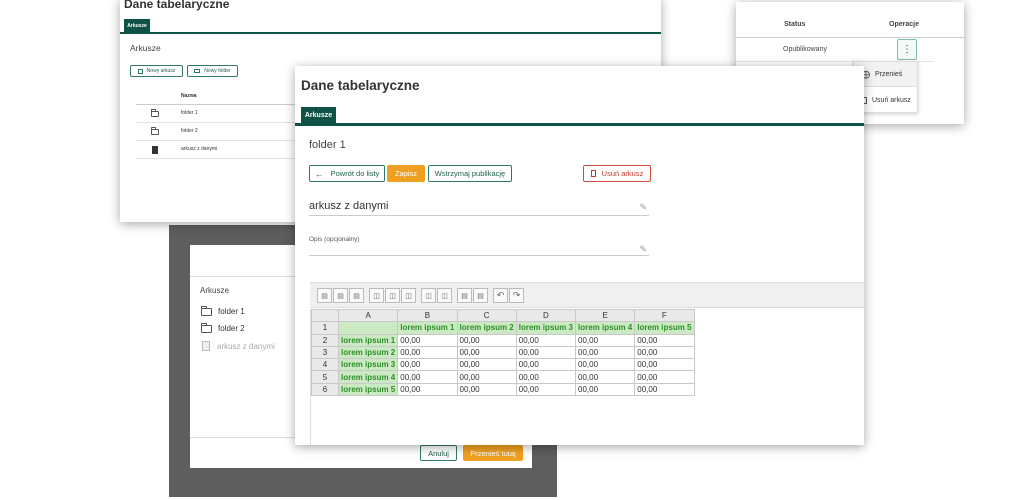 This screenshot has width=1024, height=500. Describe the element at coordinates (664, 315) in the screenshot. I see `column-header: F` at that location.